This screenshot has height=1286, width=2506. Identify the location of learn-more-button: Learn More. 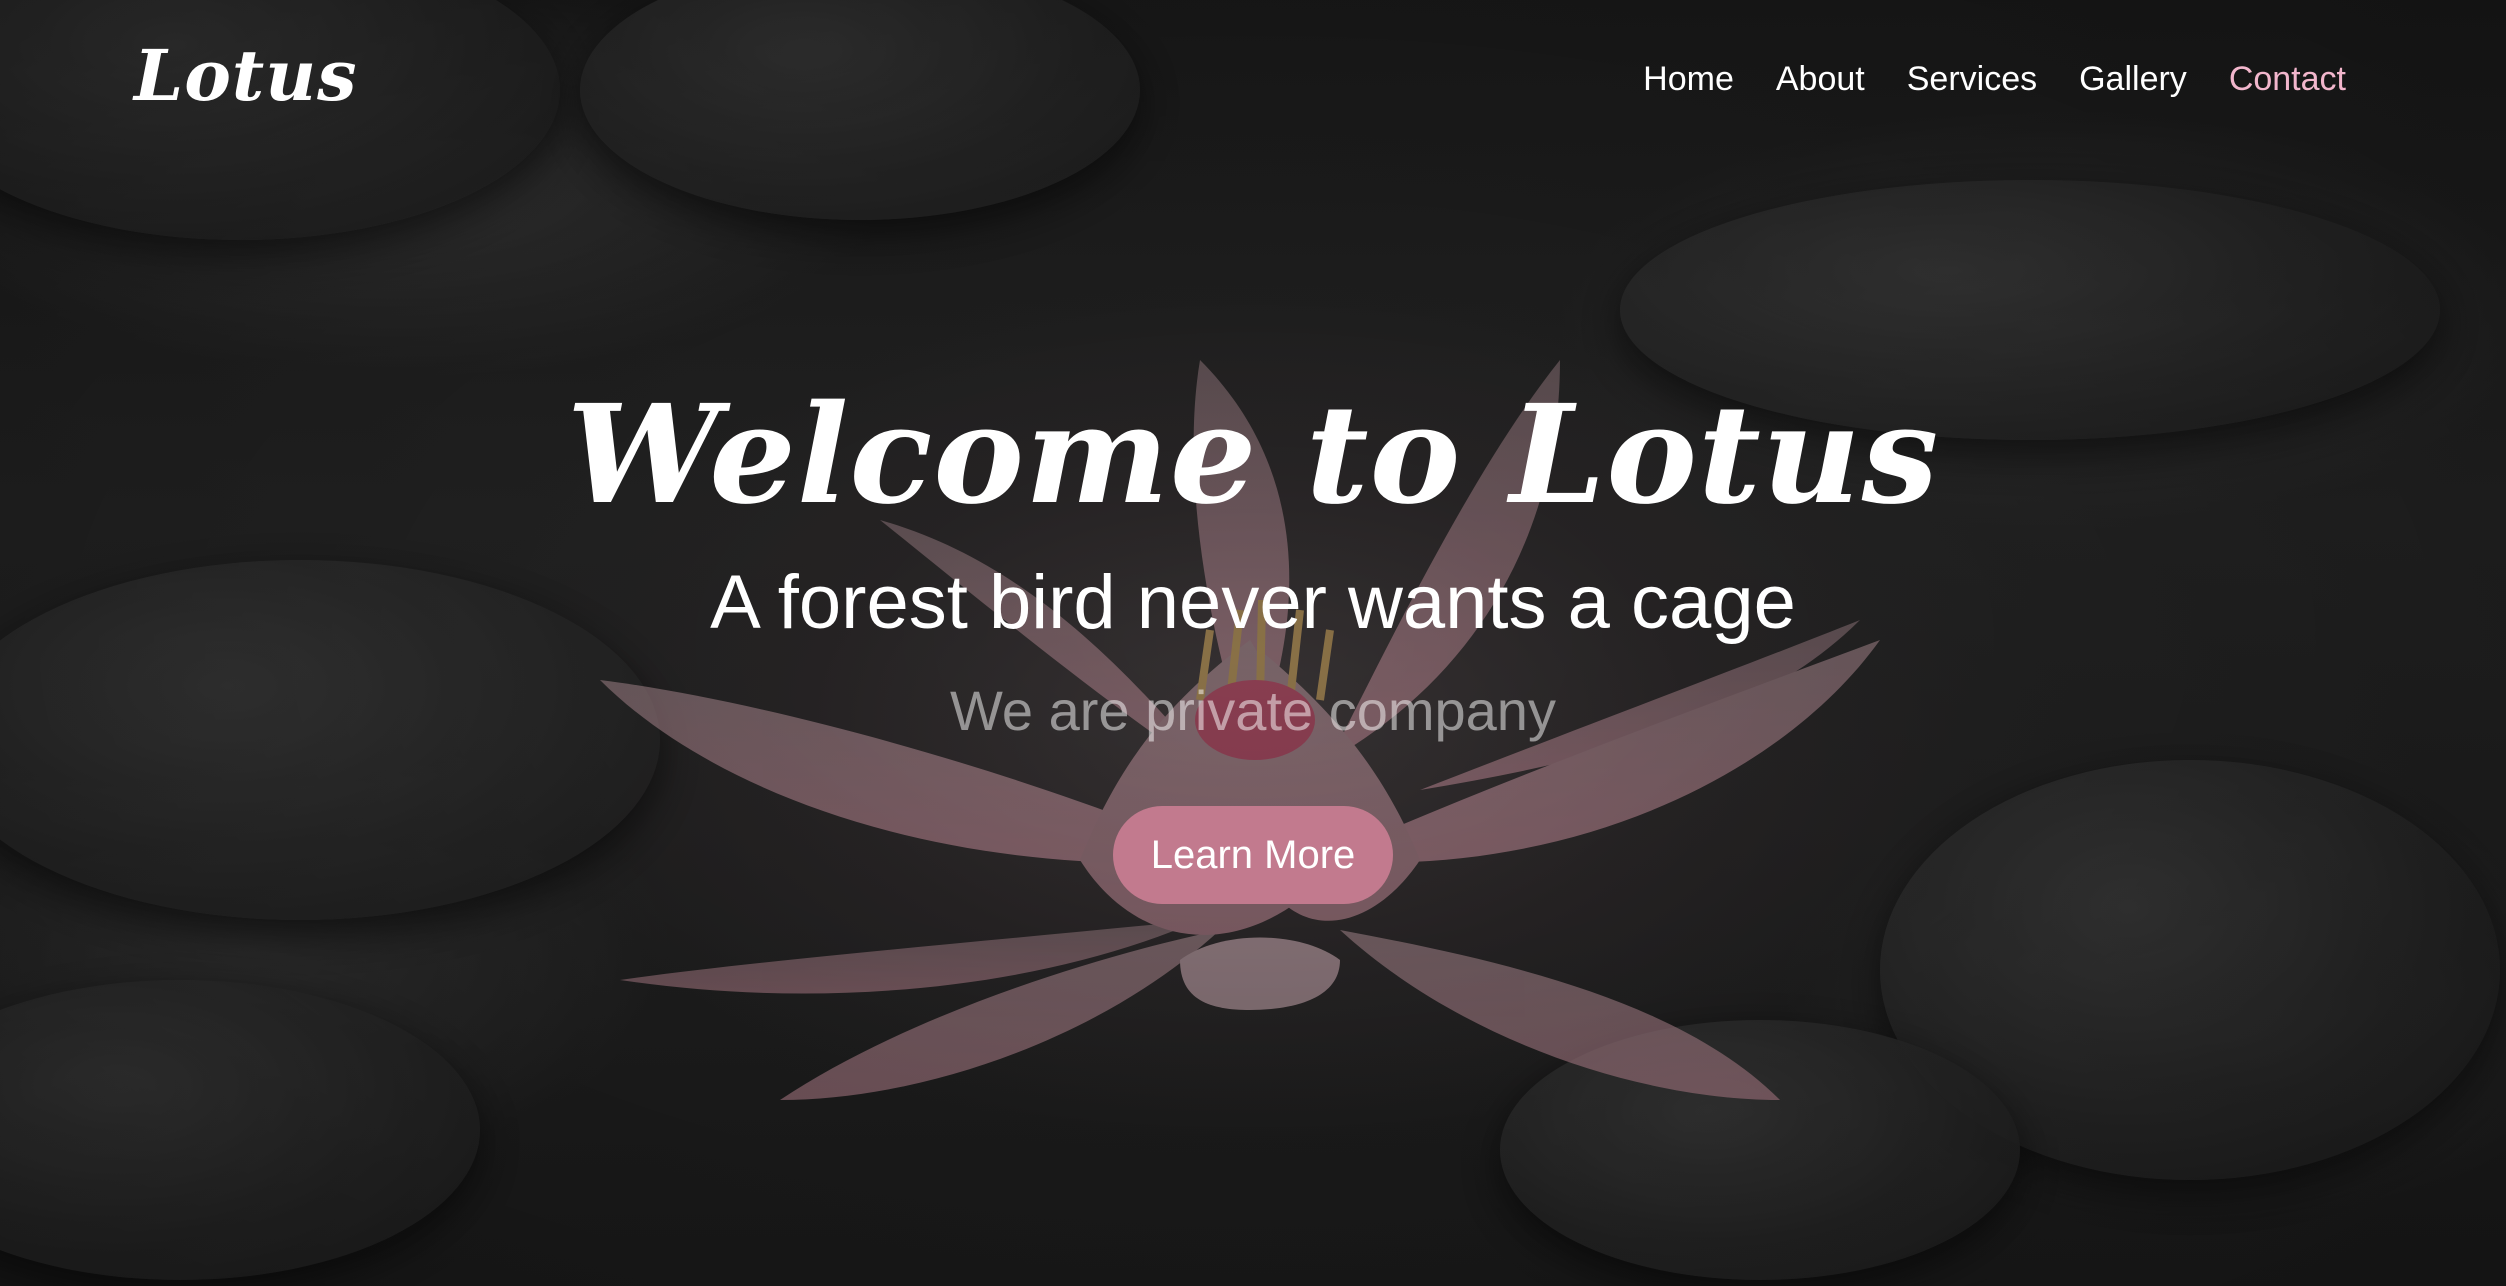
(1253, 855).